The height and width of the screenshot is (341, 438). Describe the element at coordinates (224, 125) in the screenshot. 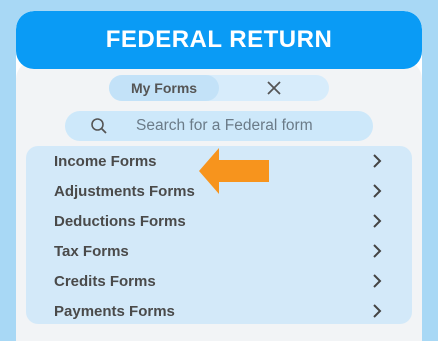

I see `search-placeholder: Search for a Federal form` at that location.